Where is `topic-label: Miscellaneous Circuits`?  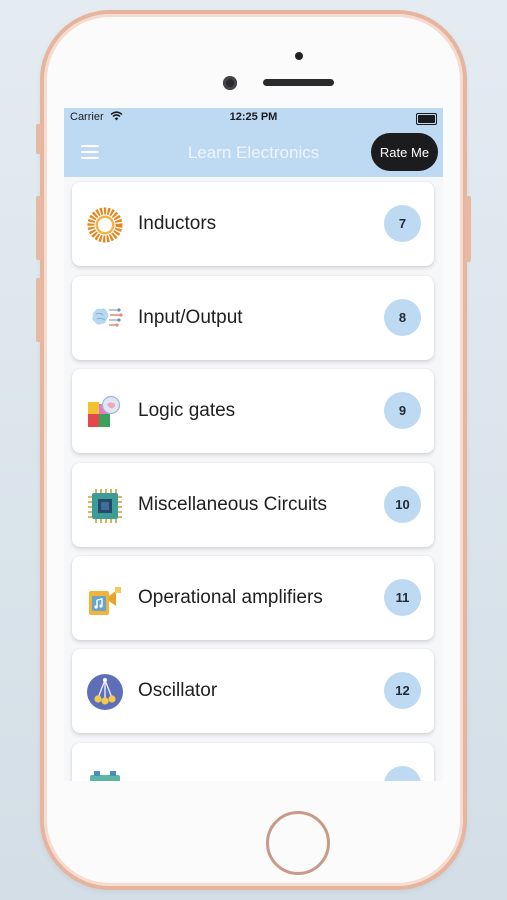 topic-label: Miscellaneous Circuits is located at coordinates (233, 504).